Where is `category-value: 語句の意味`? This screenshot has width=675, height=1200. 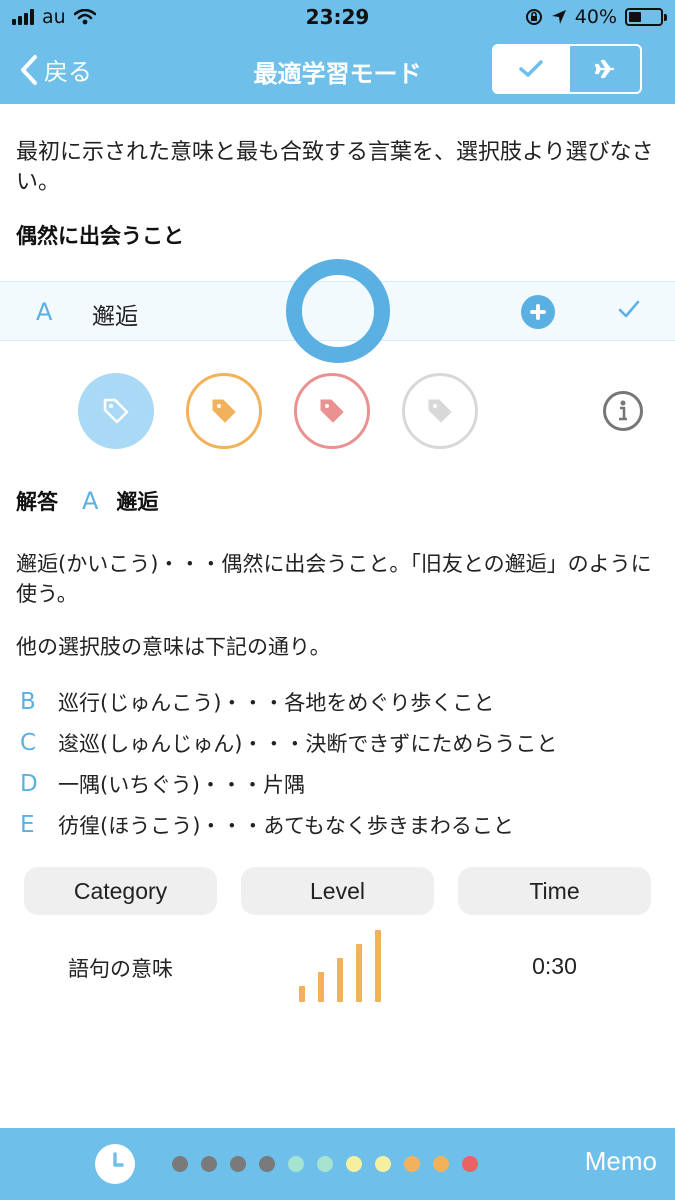 category-value: 語句の意味 is located at coordinates (120, 969).